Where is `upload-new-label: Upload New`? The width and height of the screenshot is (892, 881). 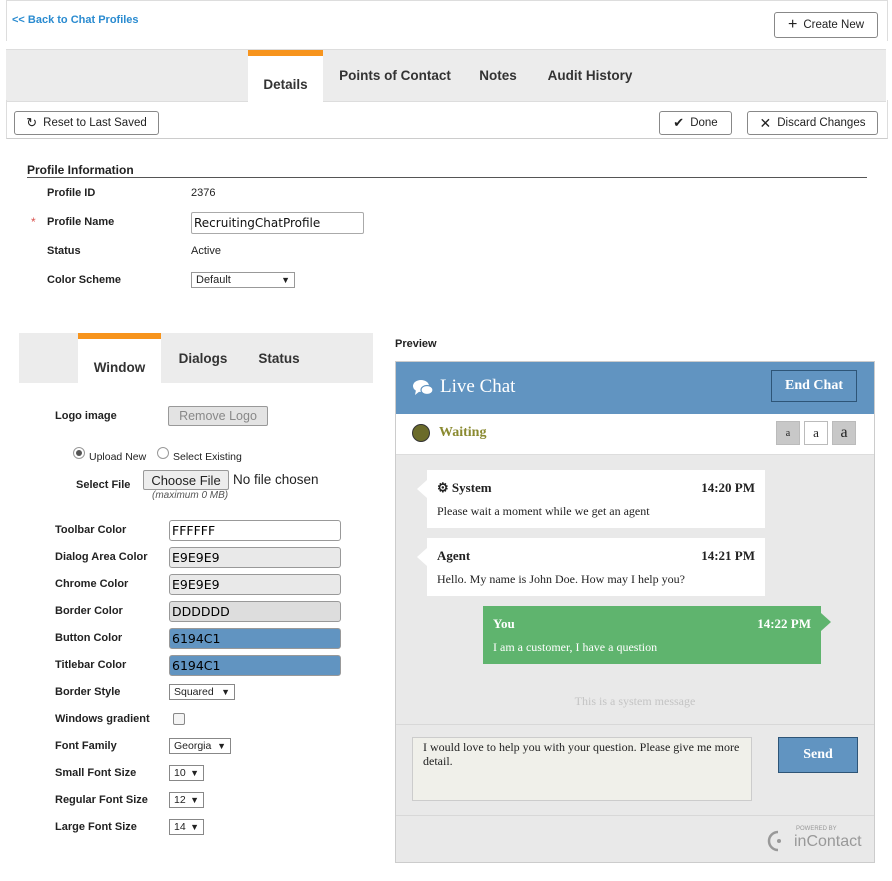 upload-new-label: Upload New is located at coordinates (118, 457).